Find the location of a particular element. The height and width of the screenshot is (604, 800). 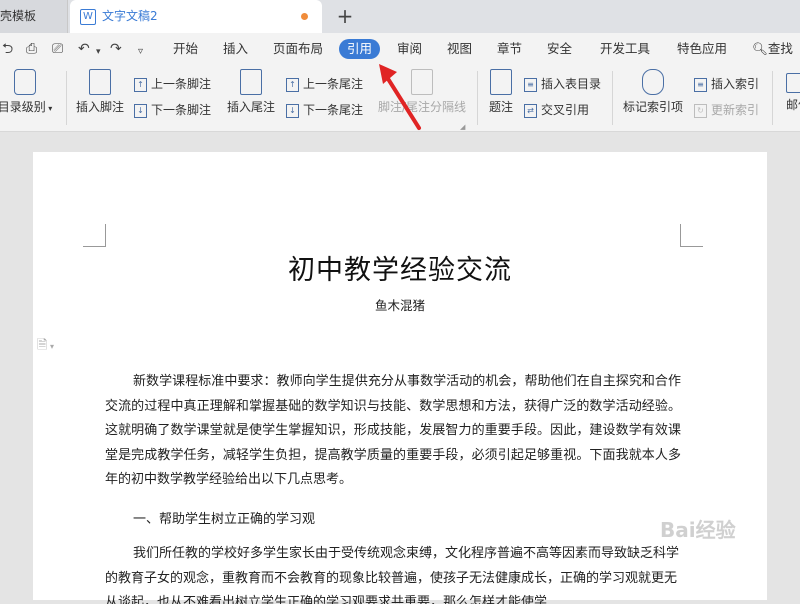

insert-footnote-icon is located at coordinates (100, 82).